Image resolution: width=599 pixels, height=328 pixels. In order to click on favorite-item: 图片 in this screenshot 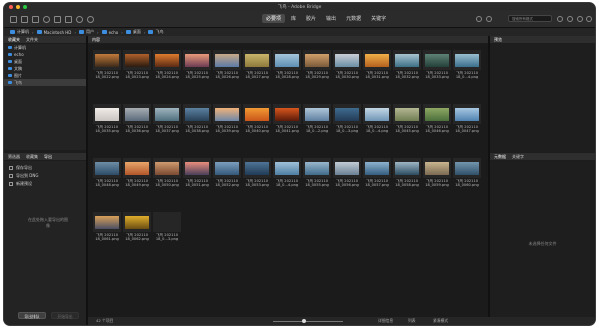, I will do `click(45, 75)`.